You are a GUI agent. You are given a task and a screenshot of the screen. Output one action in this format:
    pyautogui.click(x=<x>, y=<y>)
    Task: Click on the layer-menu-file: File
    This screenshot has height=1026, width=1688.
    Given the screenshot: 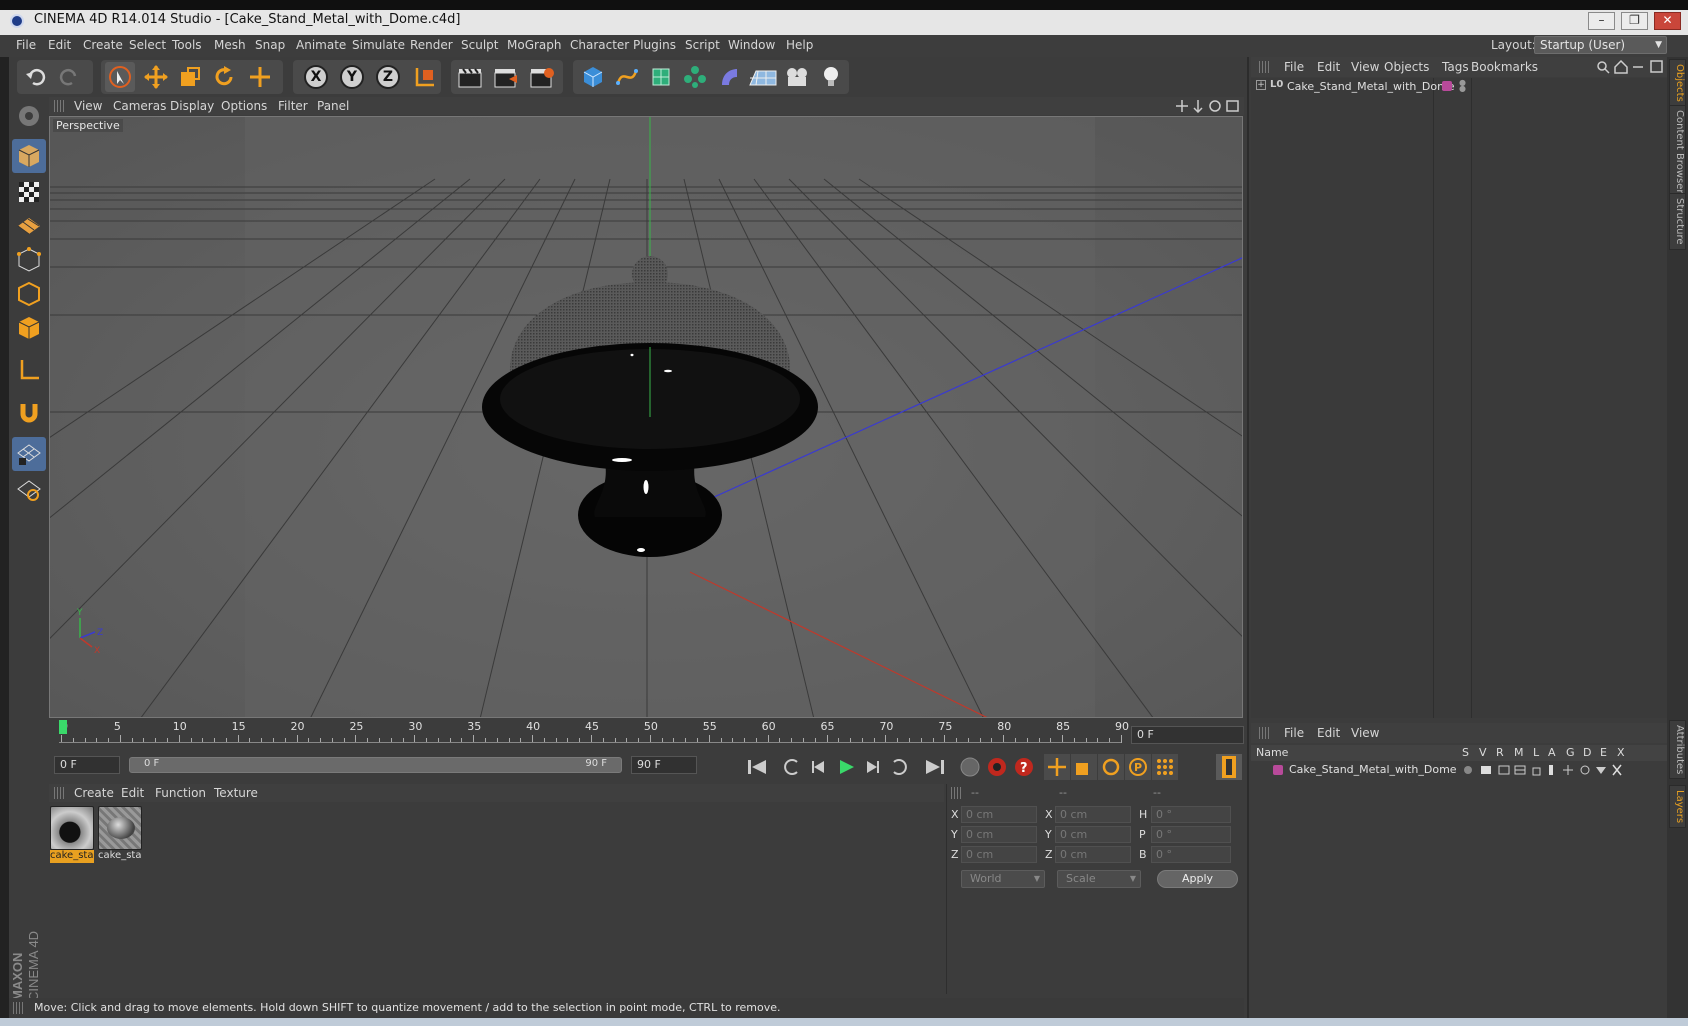 What is the action you would take?
    pyautogui.click(x=1294, y=733)
    